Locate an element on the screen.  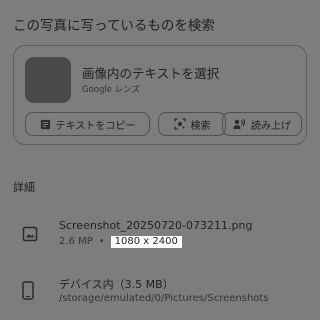
text-snippet-icon is located at coordinates (45, 124).